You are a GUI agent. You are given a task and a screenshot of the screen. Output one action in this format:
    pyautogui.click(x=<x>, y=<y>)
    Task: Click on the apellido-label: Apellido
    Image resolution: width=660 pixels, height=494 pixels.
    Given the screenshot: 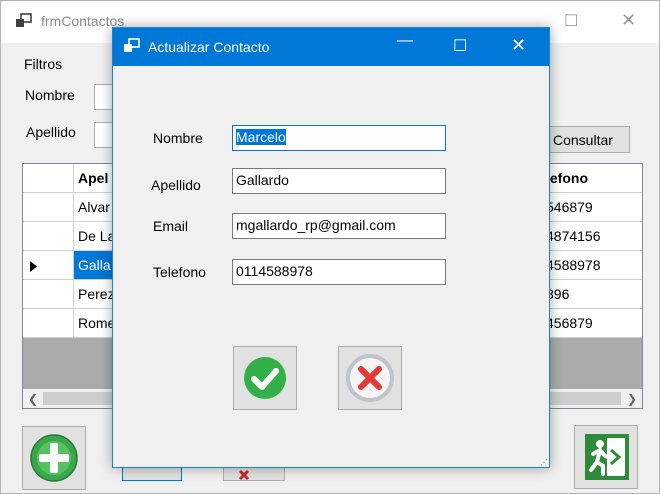 What is the action you would take?
    pyautogui.click(x=176, y=185)
    